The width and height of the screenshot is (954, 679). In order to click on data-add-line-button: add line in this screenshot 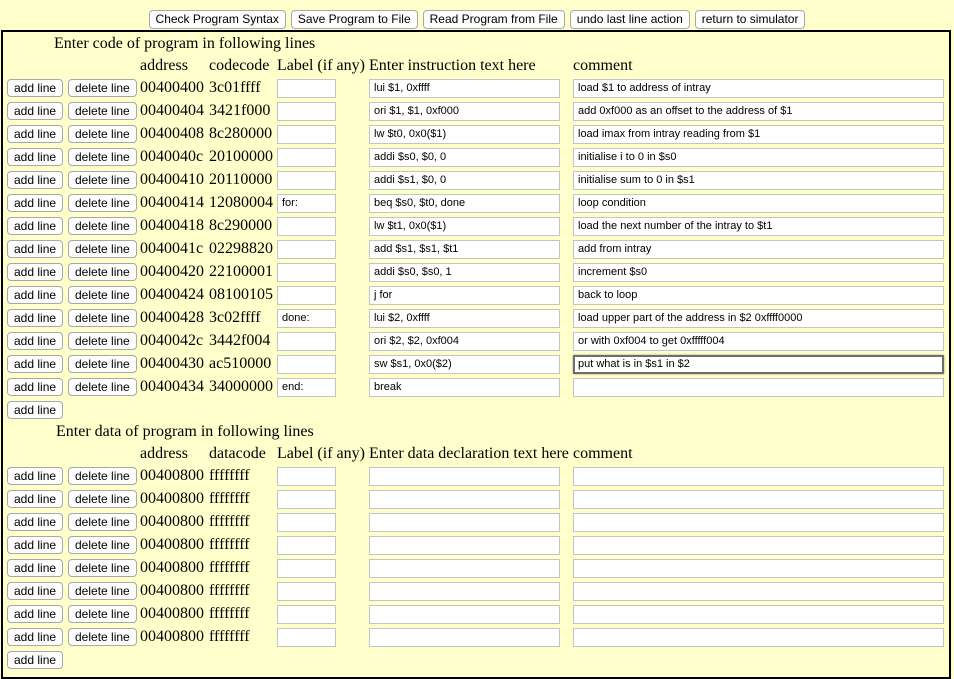, I will do `click(35, 660)`.